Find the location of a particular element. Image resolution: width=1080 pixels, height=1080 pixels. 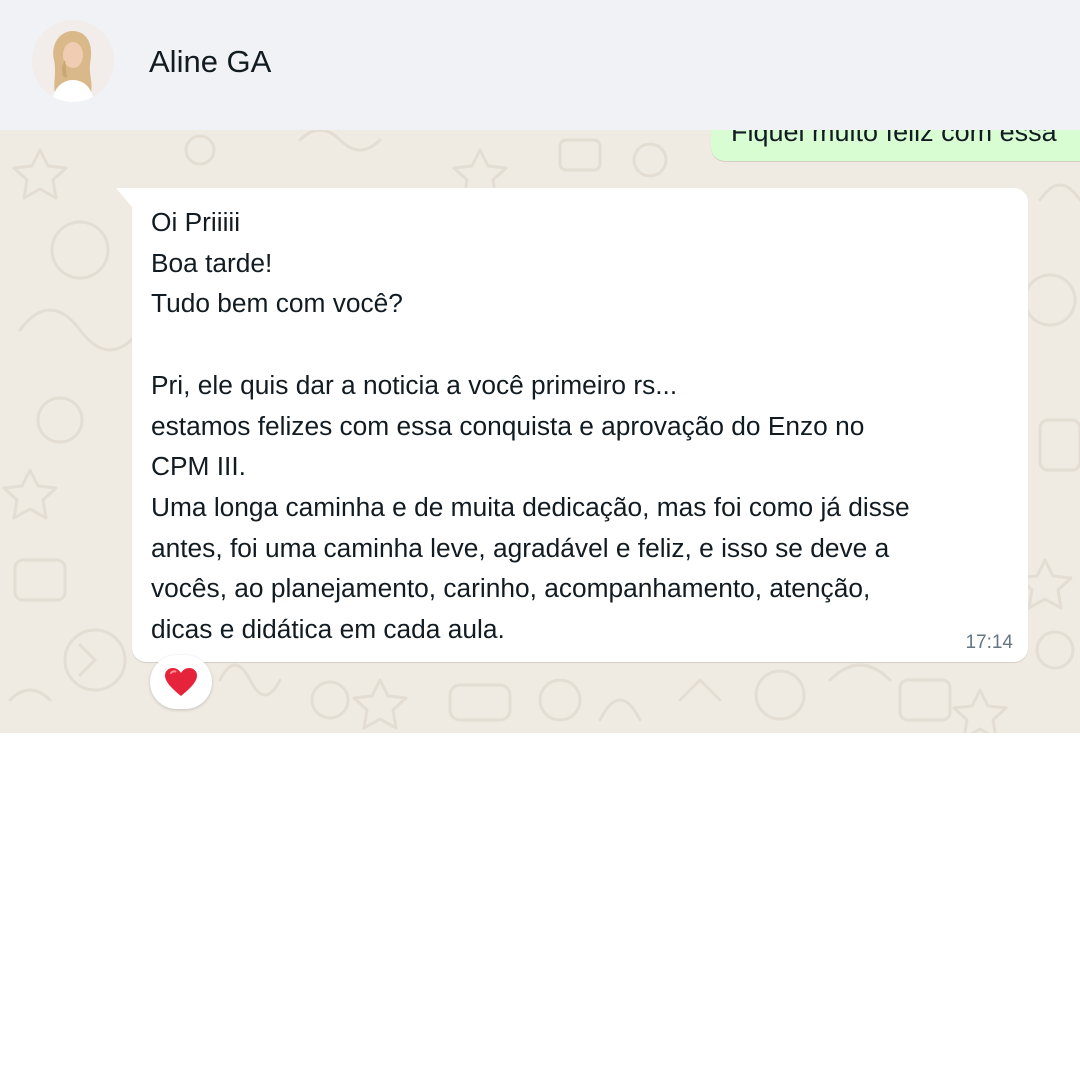

contact-avatar is located at coordinates (73, 61).